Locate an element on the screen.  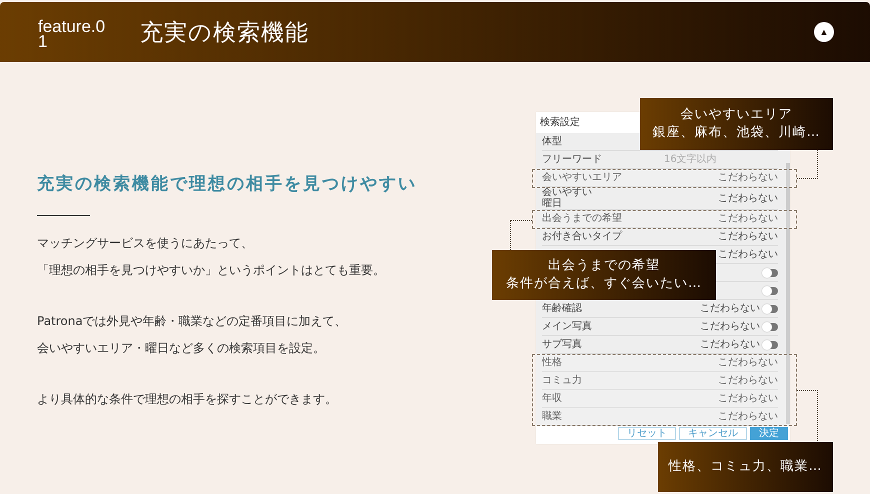
section-title: 充実の検索機能 is located at coordinates (225, 33).